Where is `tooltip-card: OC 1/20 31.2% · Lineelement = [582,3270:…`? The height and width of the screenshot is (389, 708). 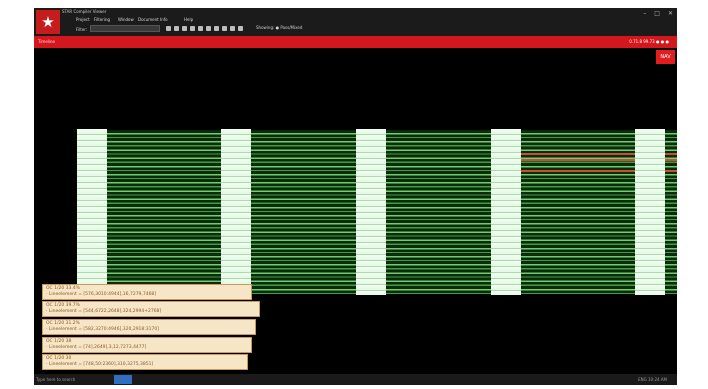 tooltip-card: OC 1/20 31.2% · Lineelement = [582,3270:… is located at coordinates (149, 327).